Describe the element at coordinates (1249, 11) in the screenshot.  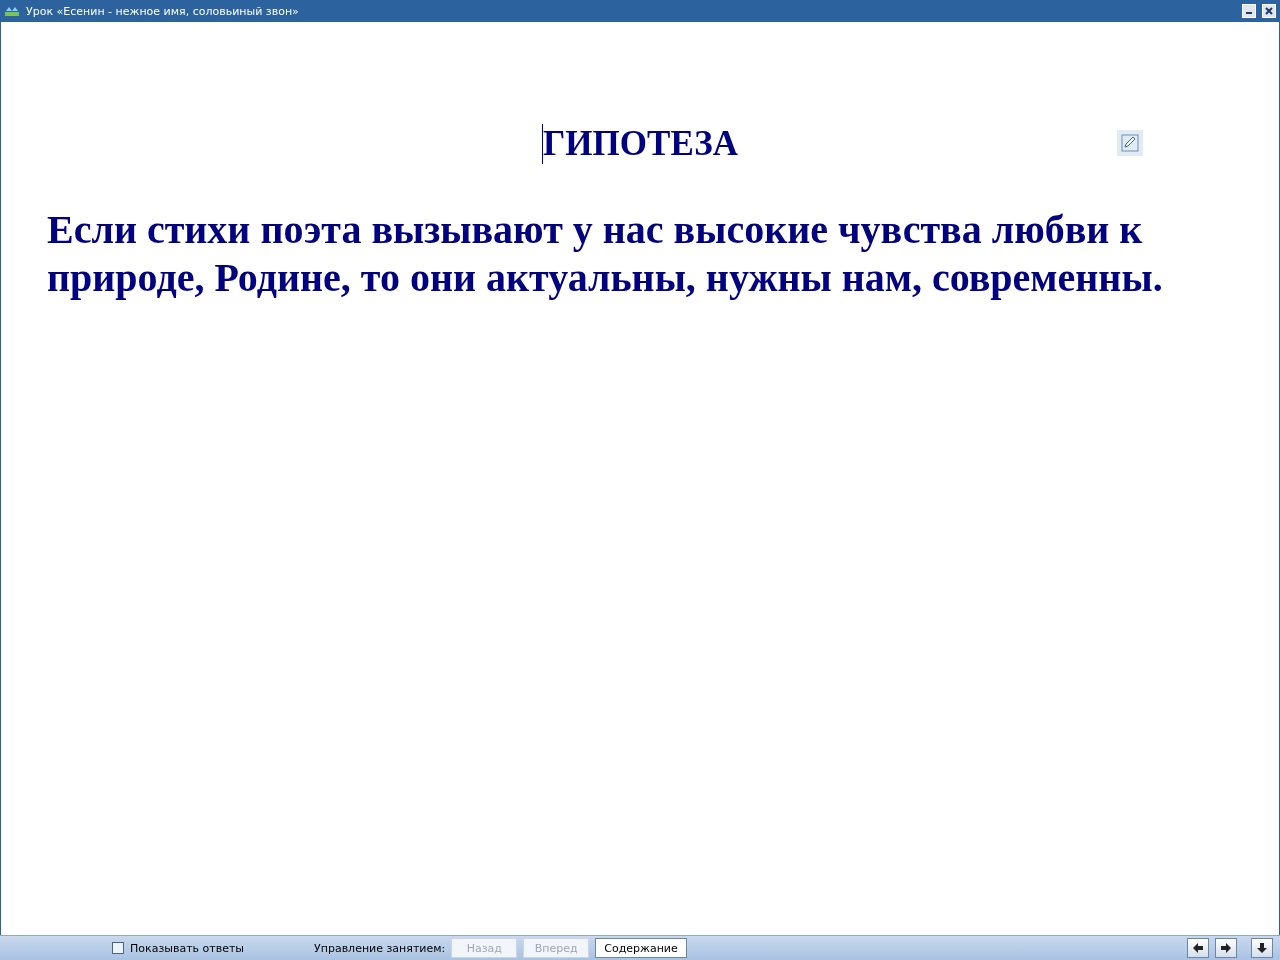
I see `minimize-button` at that location.